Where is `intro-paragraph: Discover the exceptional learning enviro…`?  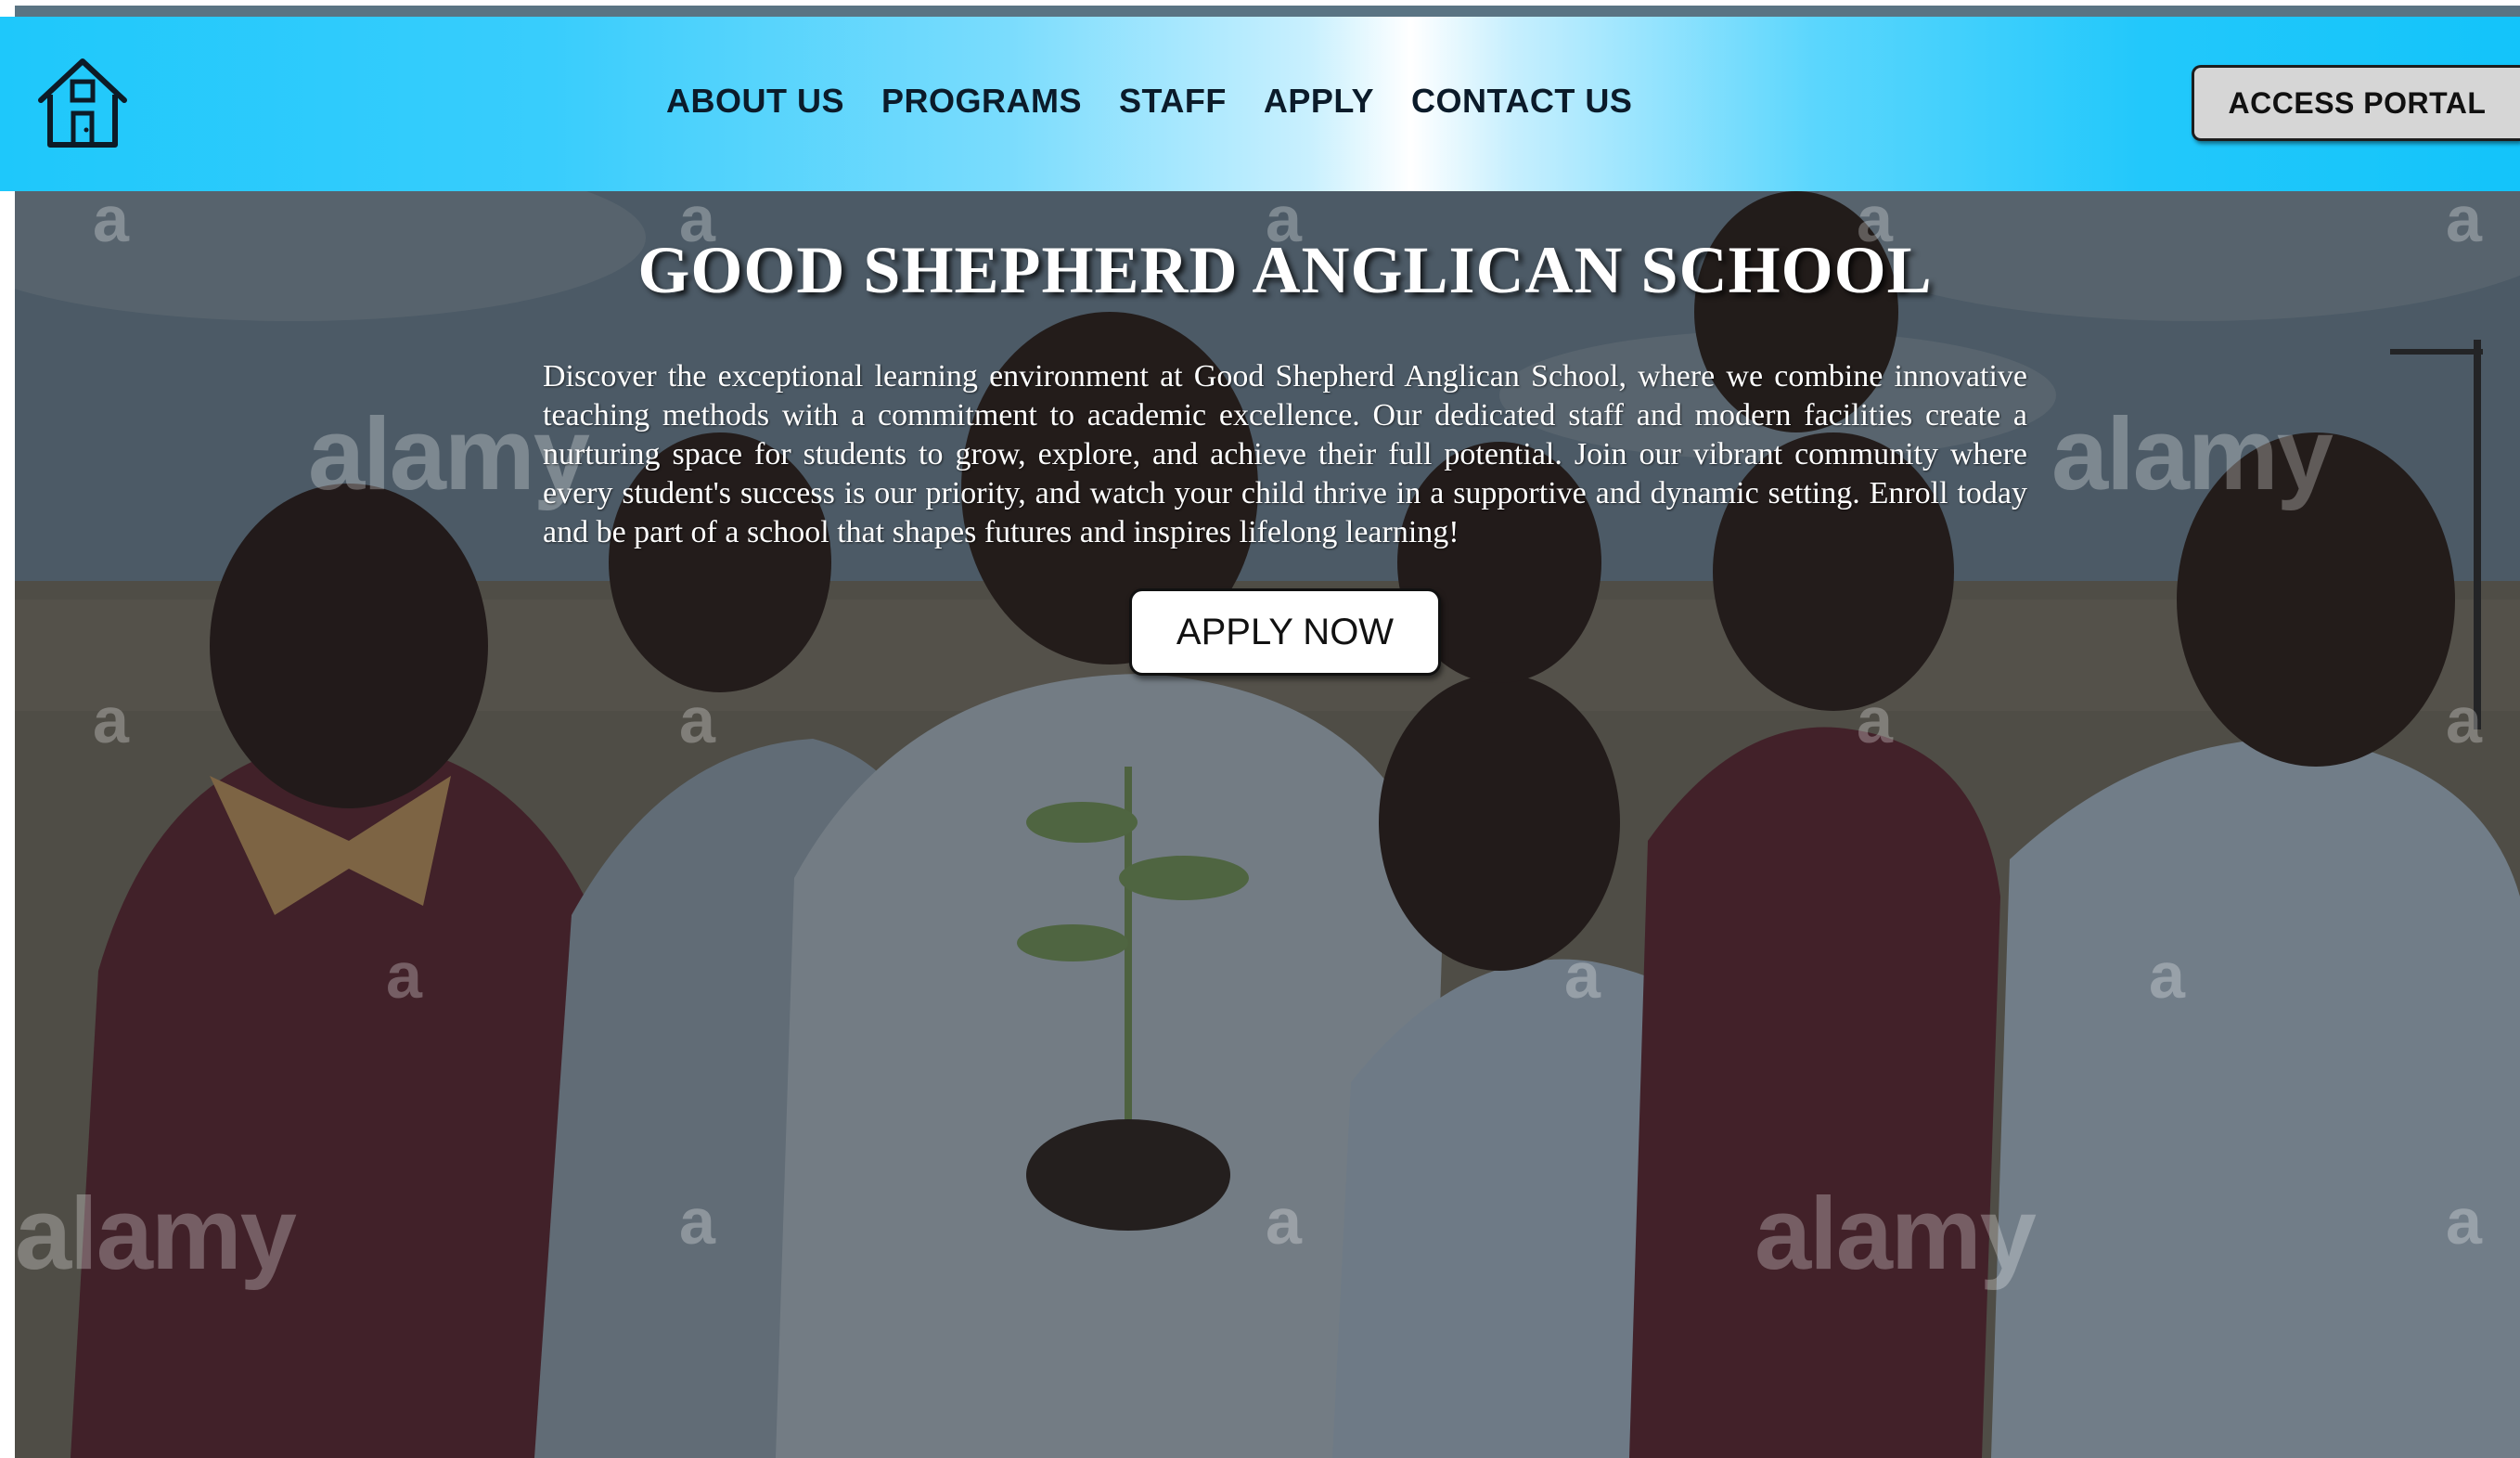 intro-paragraph: Discover the exceptional learning enviro… is located at coordinates (1285, 454).